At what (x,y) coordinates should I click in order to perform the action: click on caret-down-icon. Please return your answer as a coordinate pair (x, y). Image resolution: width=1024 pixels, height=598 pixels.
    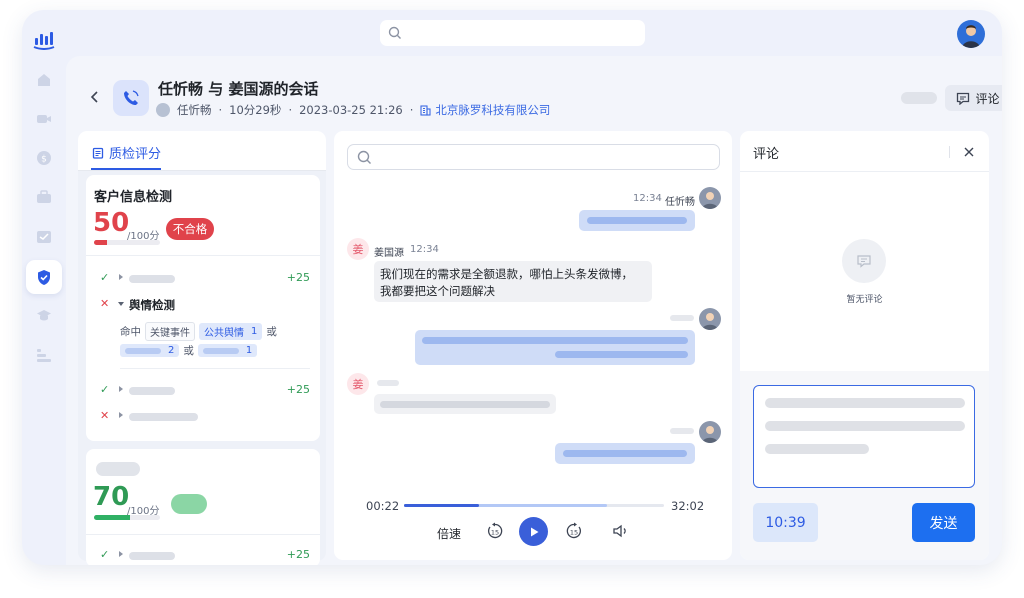
    Looking at the image, I should click on (121, 304).